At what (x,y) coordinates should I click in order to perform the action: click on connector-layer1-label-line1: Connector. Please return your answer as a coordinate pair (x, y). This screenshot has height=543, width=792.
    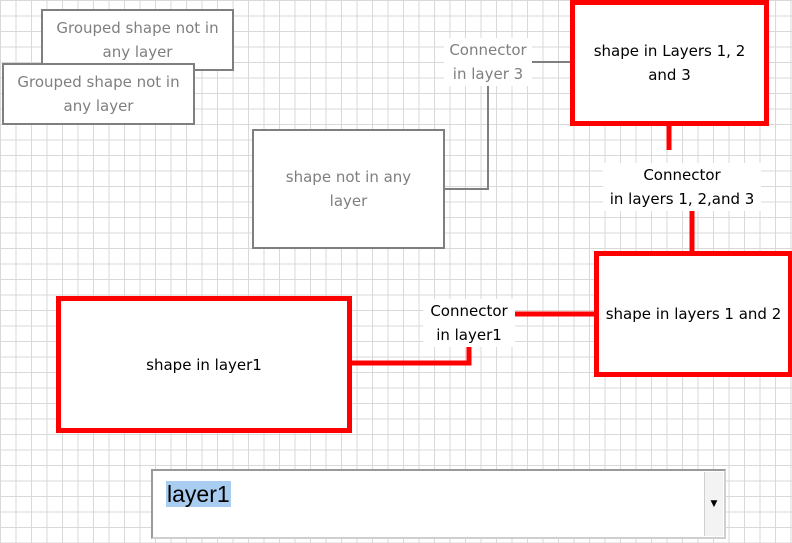
    Looking at the image, I should click on (469, 311).